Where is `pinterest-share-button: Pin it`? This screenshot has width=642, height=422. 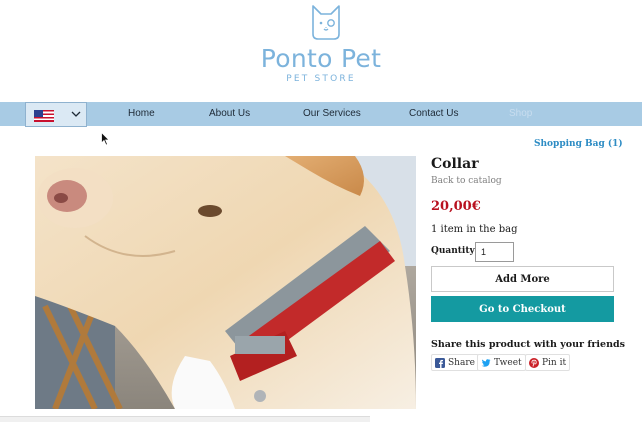
pinterest-share-button: Pin it is located at coordinates (548, 362).